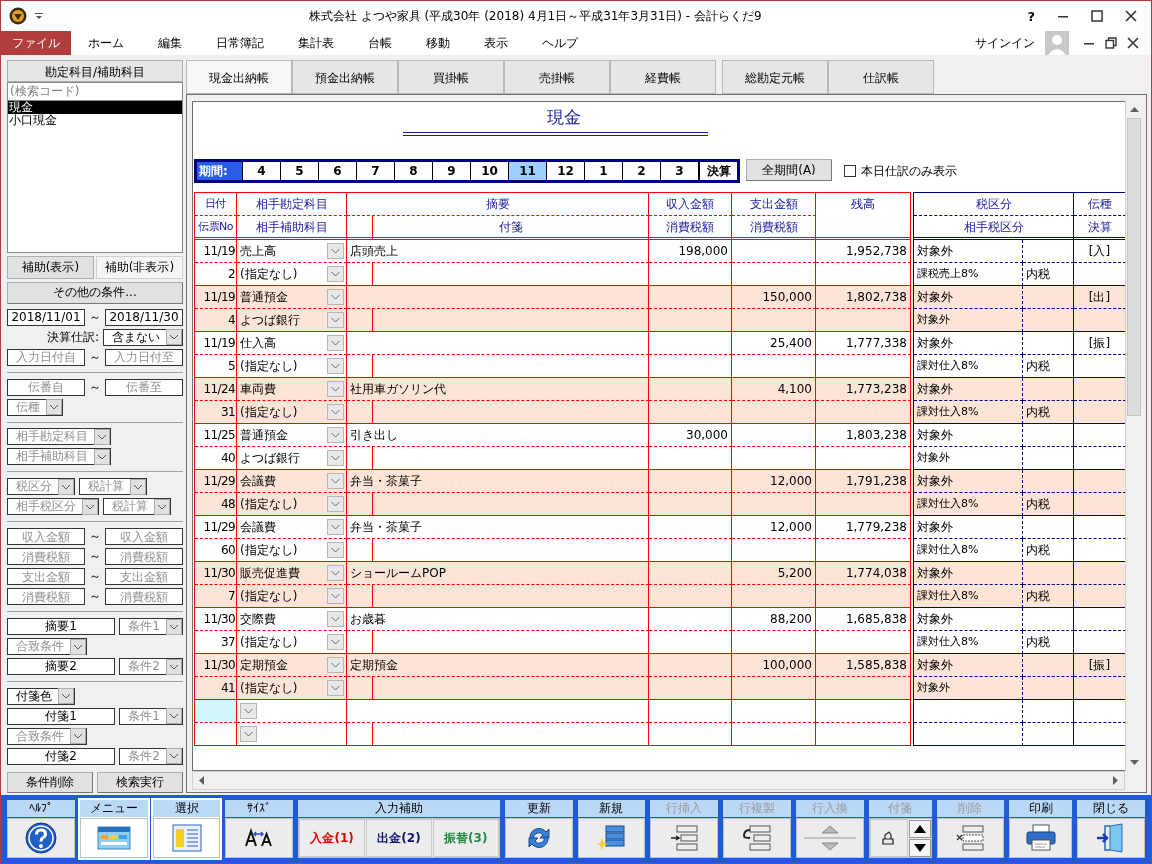  Describe the element at coordinates (337, 171) in the screenshot. I see `period-tab: 6` at that location.